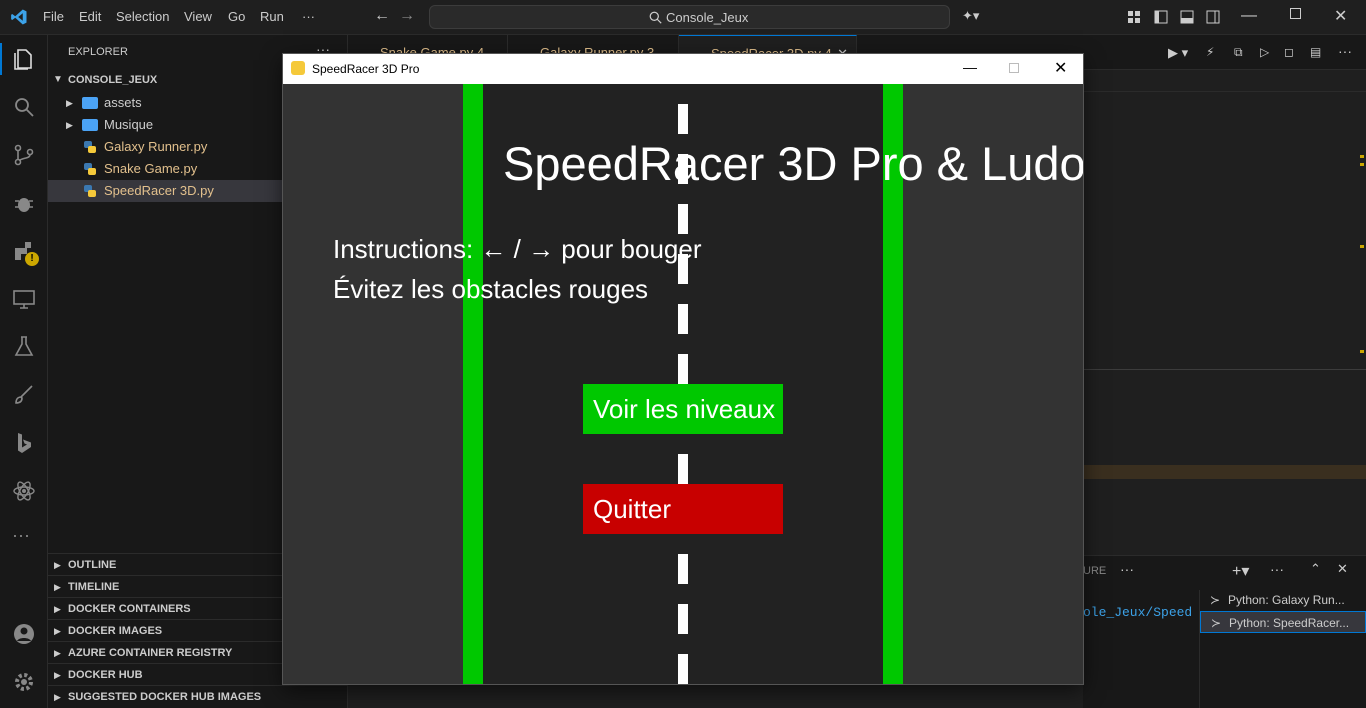  What do you see at coordinates (24, 107) in the screenshot?
I see `search-view-icon` at bounding box center [24, 107].